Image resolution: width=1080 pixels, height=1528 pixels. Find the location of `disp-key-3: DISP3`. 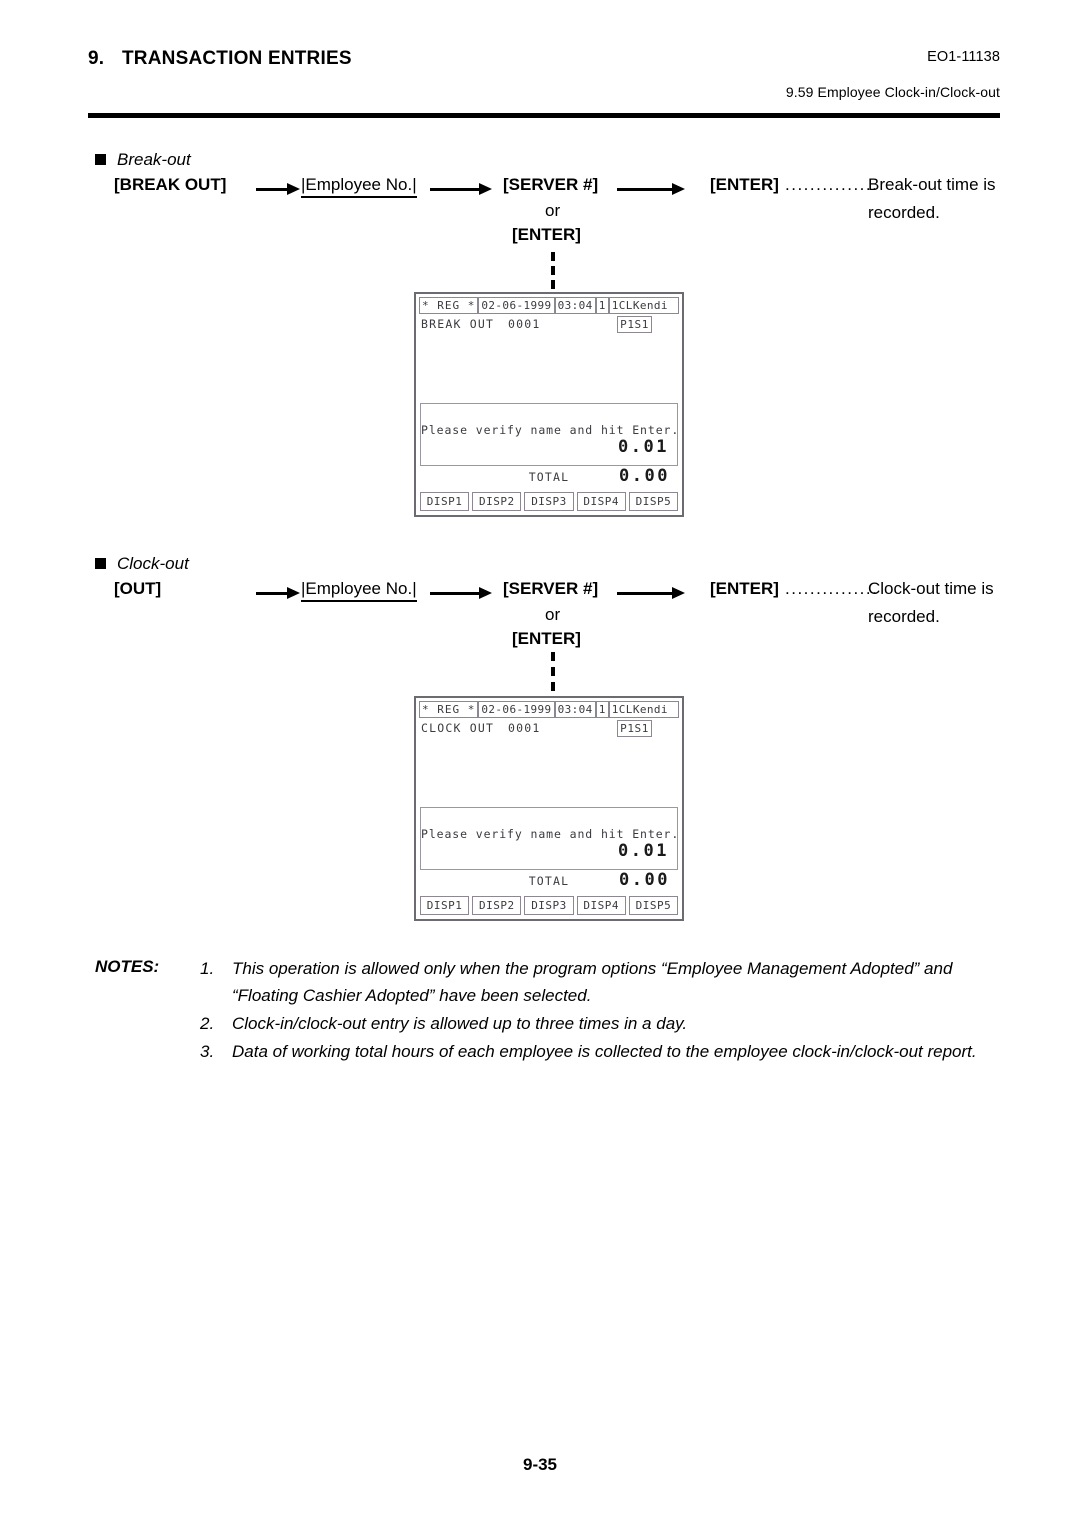

disp-key-3: DISP3 is located at coordinates (549, 905).